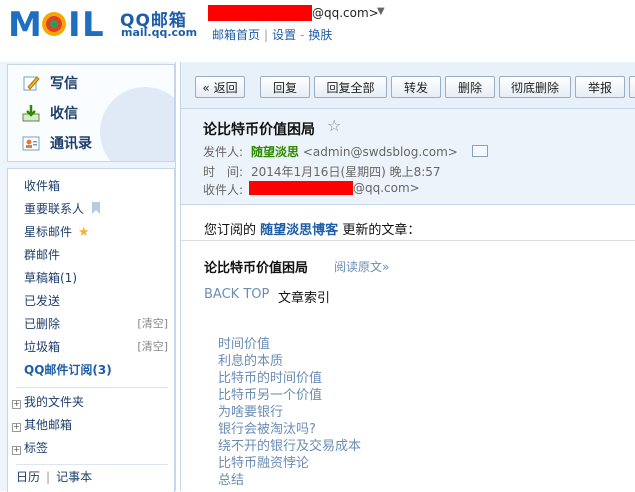  What do you see at coordinates (42, 347) in the screenshot?
I see `folder-spam: 垃圾箱` at bounding box center [42, 347].